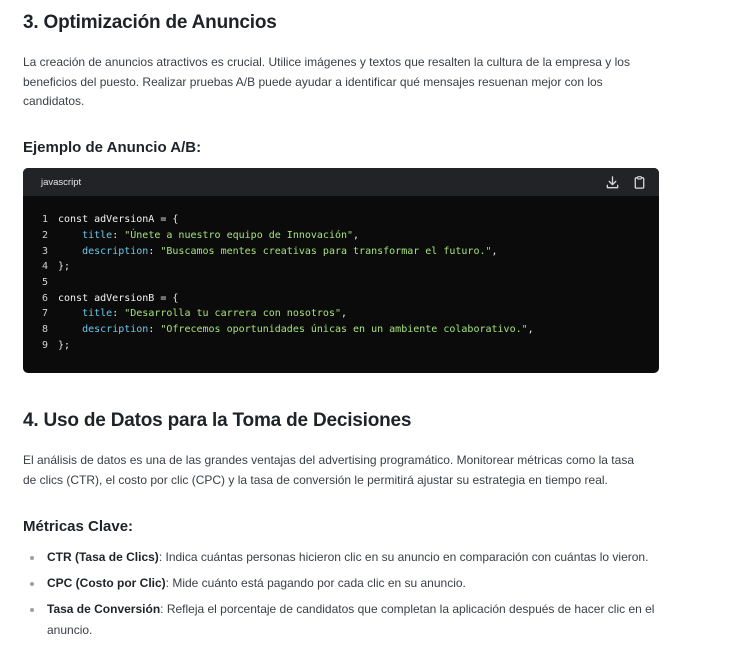 The width and height of the screenshot is (735, 667). I want to click on metric-term: Tasa de Conversión, so click(104, 609).